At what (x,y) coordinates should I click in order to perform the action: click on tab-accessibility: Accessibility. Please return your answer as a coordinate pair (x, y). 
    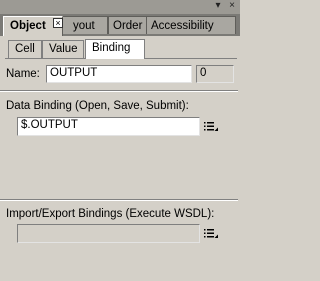
    Looking at the image, I should click on (191, 25).